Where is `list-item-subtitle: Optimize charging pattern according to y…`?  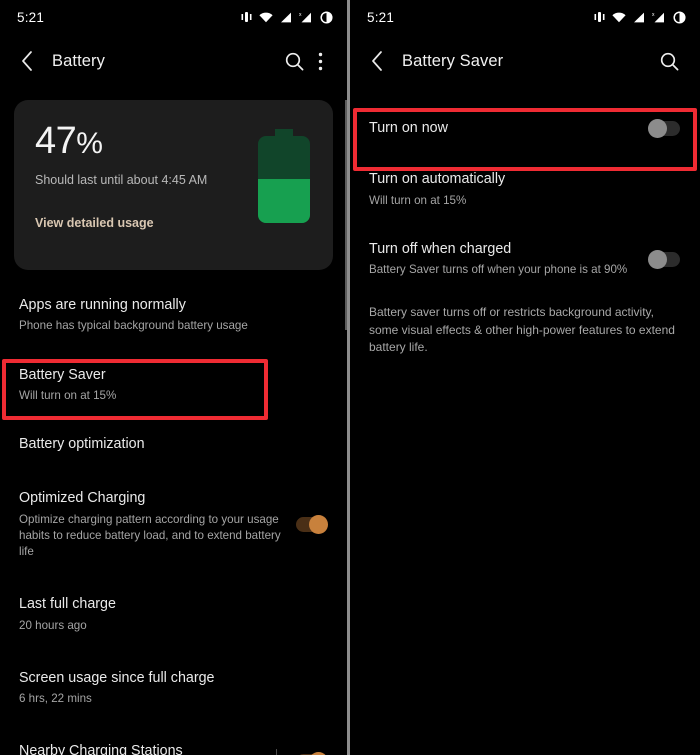 list-item-subtitle: Optimize charging pattern according to y… is located at coordinates (150, 535).